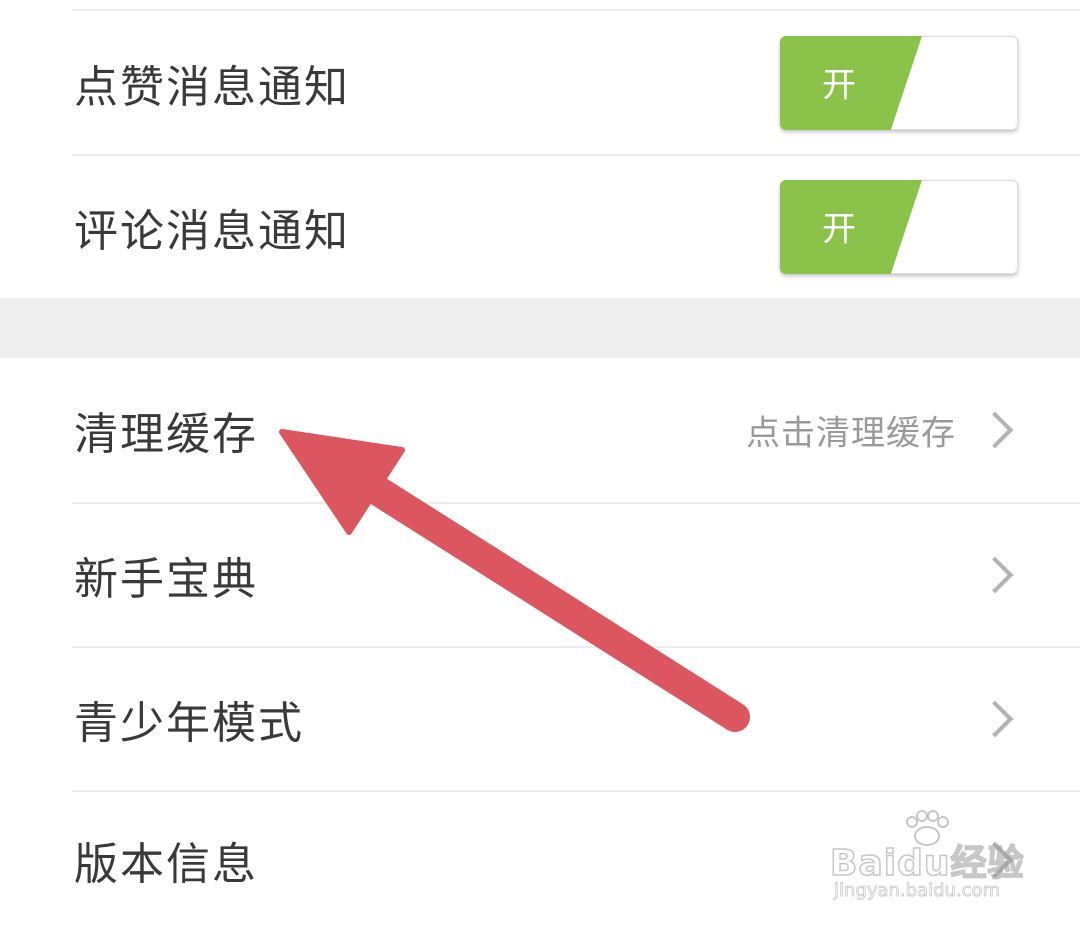 The width and height of the screenshot is (1080, 928). I want to click on comment-notification-label: 评论消息通知, so click(212, 231).